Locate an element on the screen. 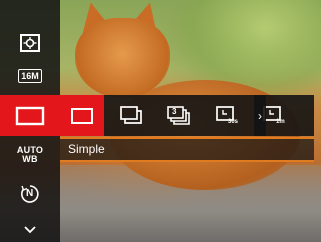 The image size is (321, 242). timelapse-30s-icon: 30s is located at coordinates (227, 116).